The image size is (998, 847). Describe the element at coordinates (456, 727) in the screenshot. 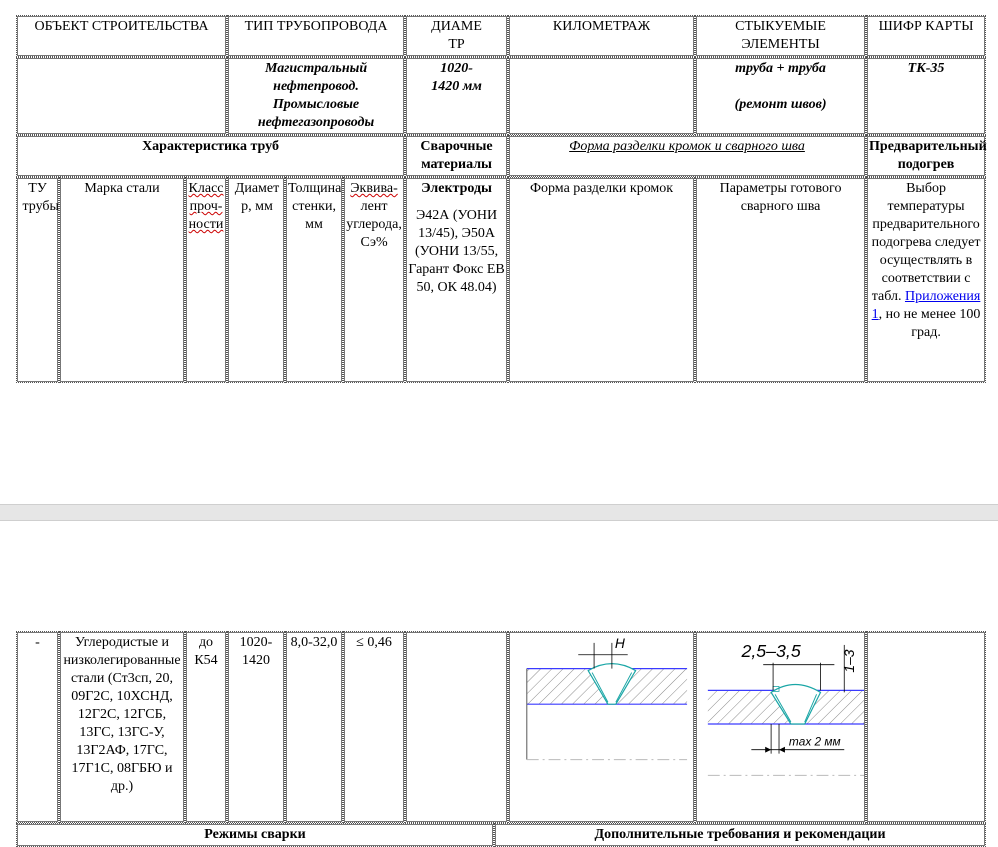

I see `row-electrodes` at that location.